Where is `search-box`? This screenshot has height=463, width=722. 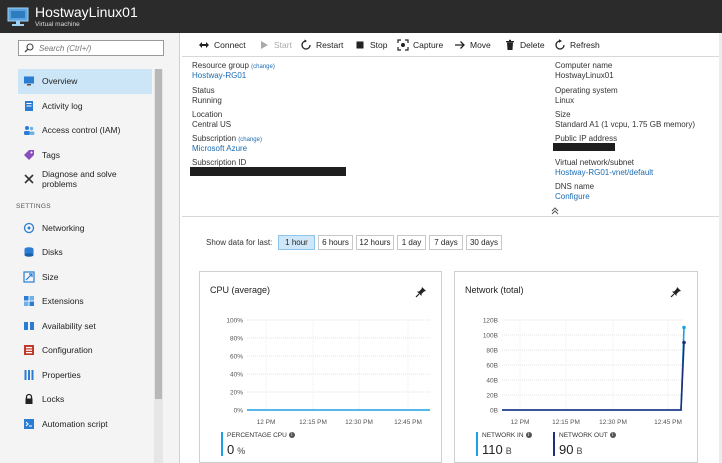
search-box is located at coordinates (91, 48).